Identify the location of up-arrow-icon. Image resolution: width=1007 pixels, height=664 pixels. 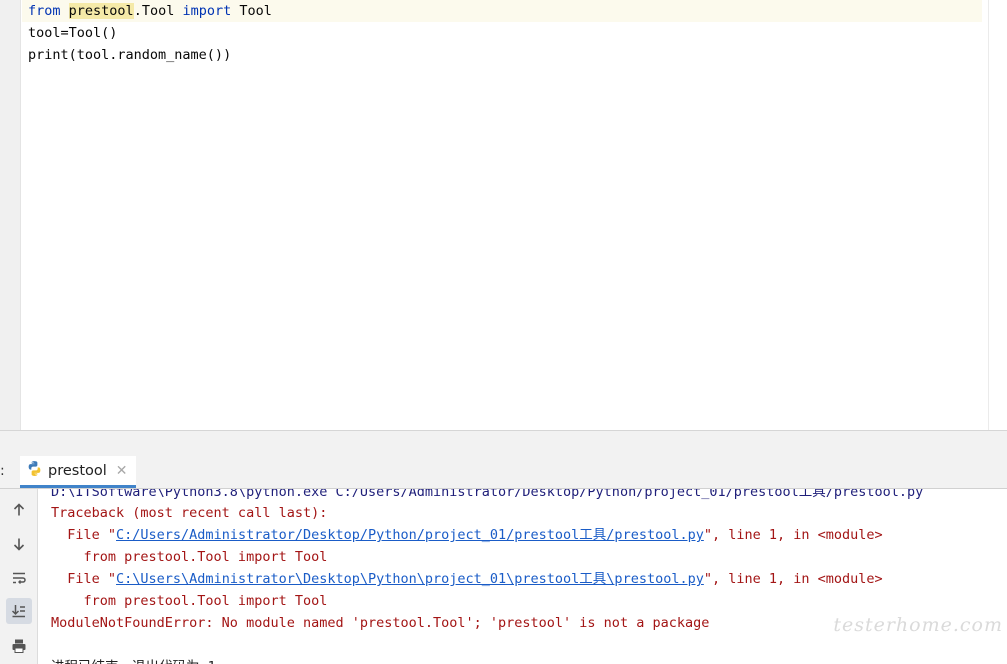
(19, 510).